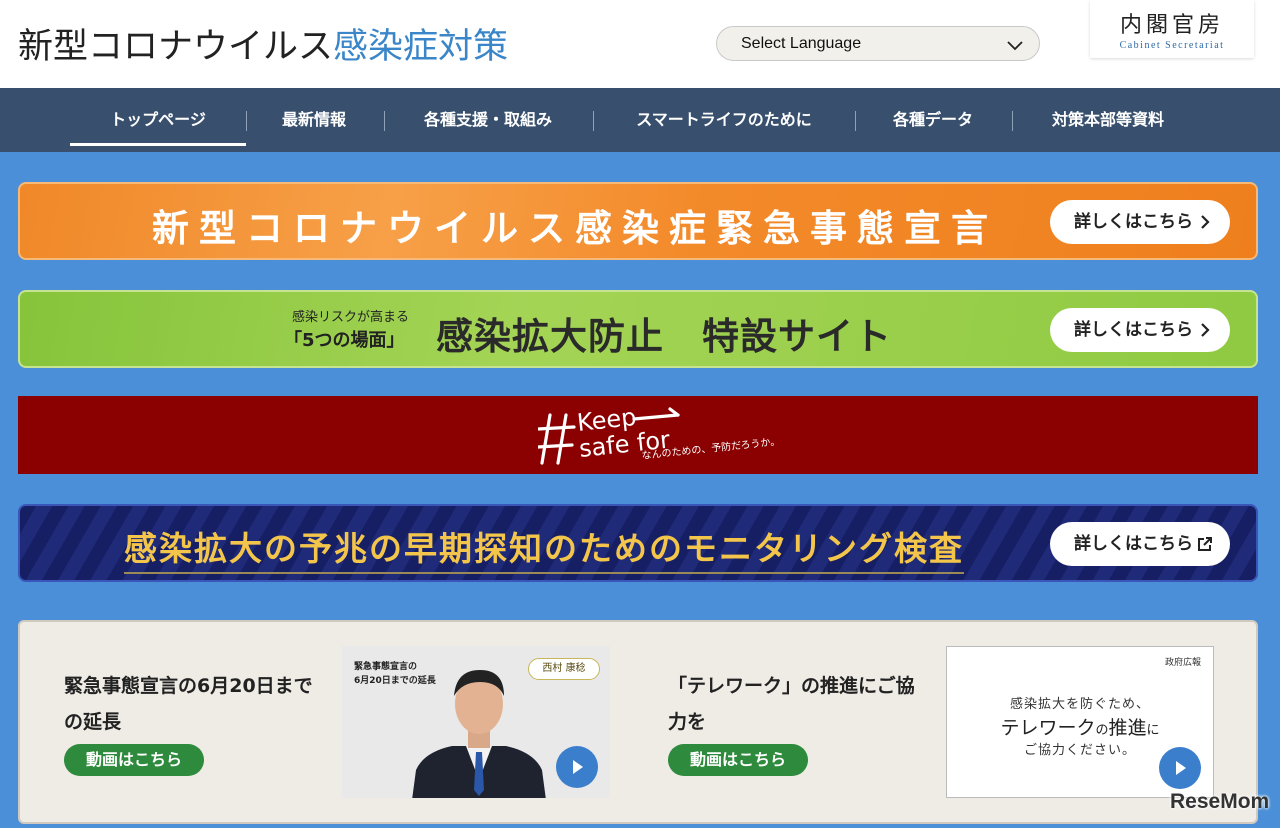 The image size is (1280, 828). Describe the element at coordinates (878, 43) in the screenshot. I see `language-select: Select Language` at that location.